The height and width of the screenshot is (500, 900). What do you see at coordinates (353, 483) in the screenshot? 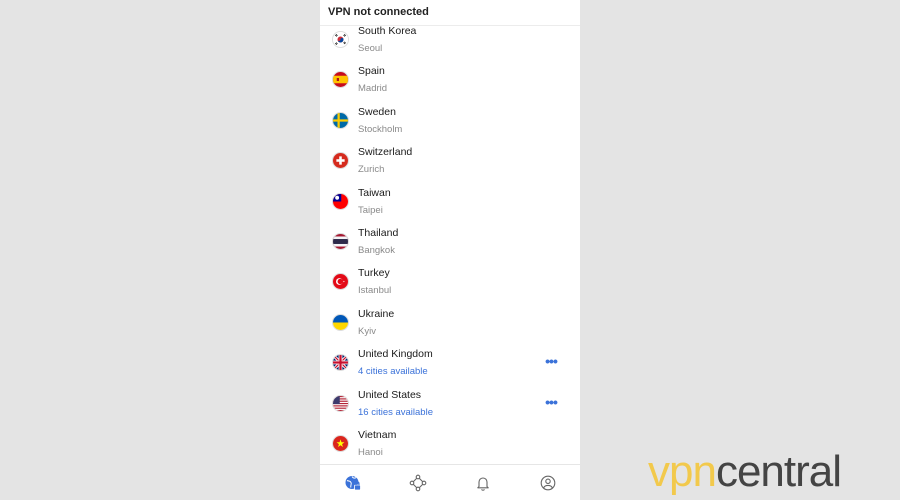
I see `globe-lock-icon` at bounding box center [353, 483].